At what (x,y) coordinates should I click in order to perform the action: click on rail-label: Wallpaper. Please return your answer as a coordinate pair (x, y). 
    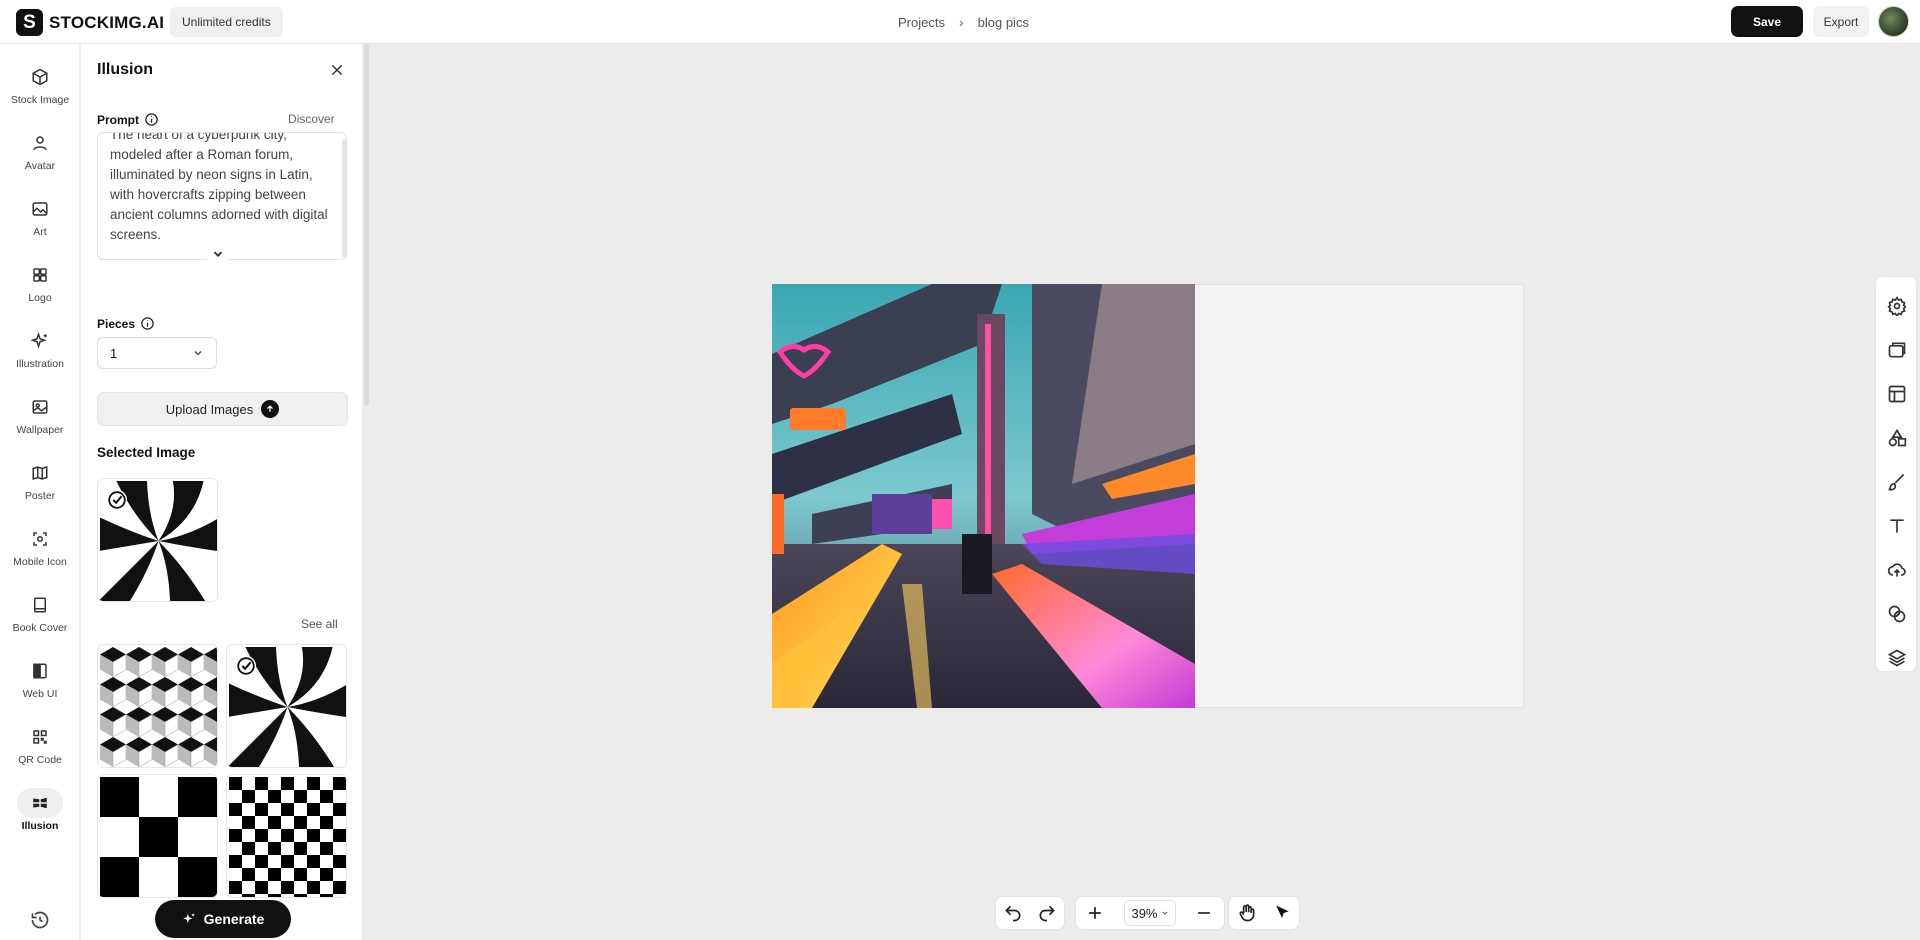
    Looking at the image, I should click on (40, 430).